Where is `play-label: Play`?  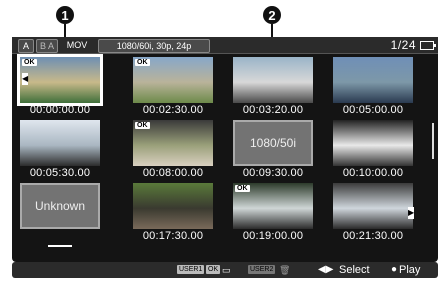 play-label: Play is located at coordinates (410, 270).